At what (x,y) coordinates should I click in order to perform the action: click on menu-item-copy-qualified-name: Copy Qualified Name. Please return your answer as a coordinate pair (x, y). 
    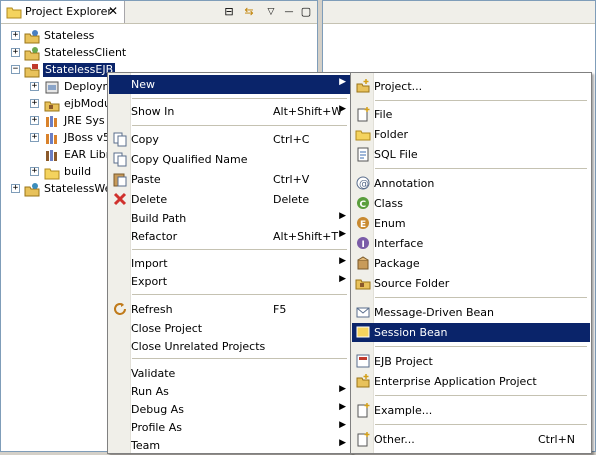
    Looking at the image, I should click on (229, 159).